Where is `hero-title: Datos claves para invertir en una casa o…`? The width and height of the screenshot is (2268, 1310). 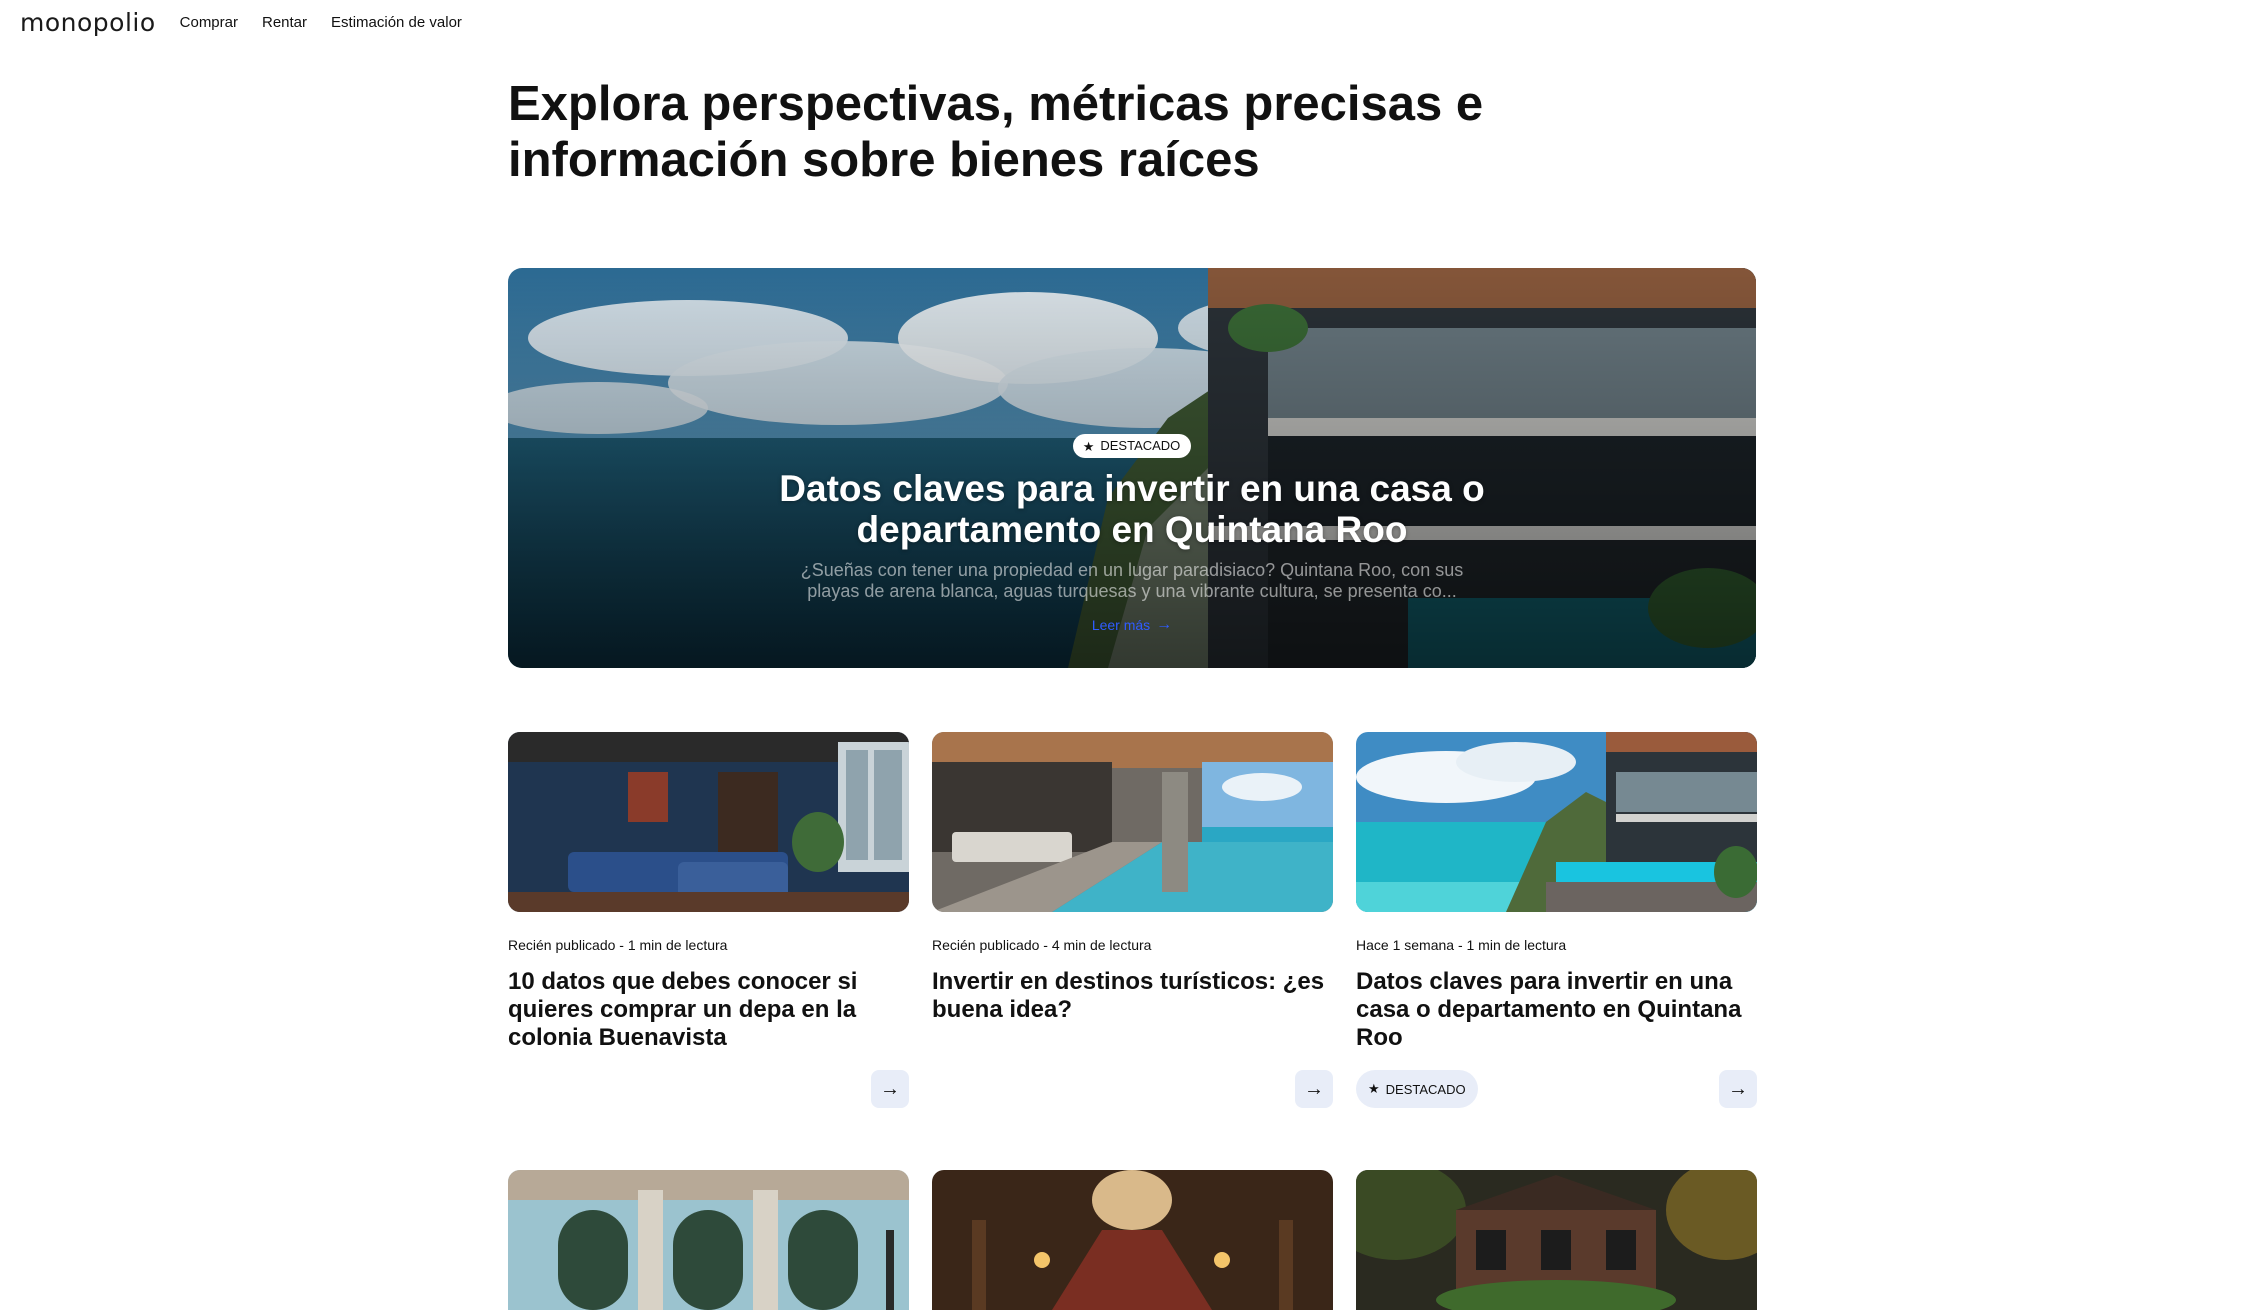
hero-title: Datos claves para invertir en una casa o… is located at coordinates (1132, 509).